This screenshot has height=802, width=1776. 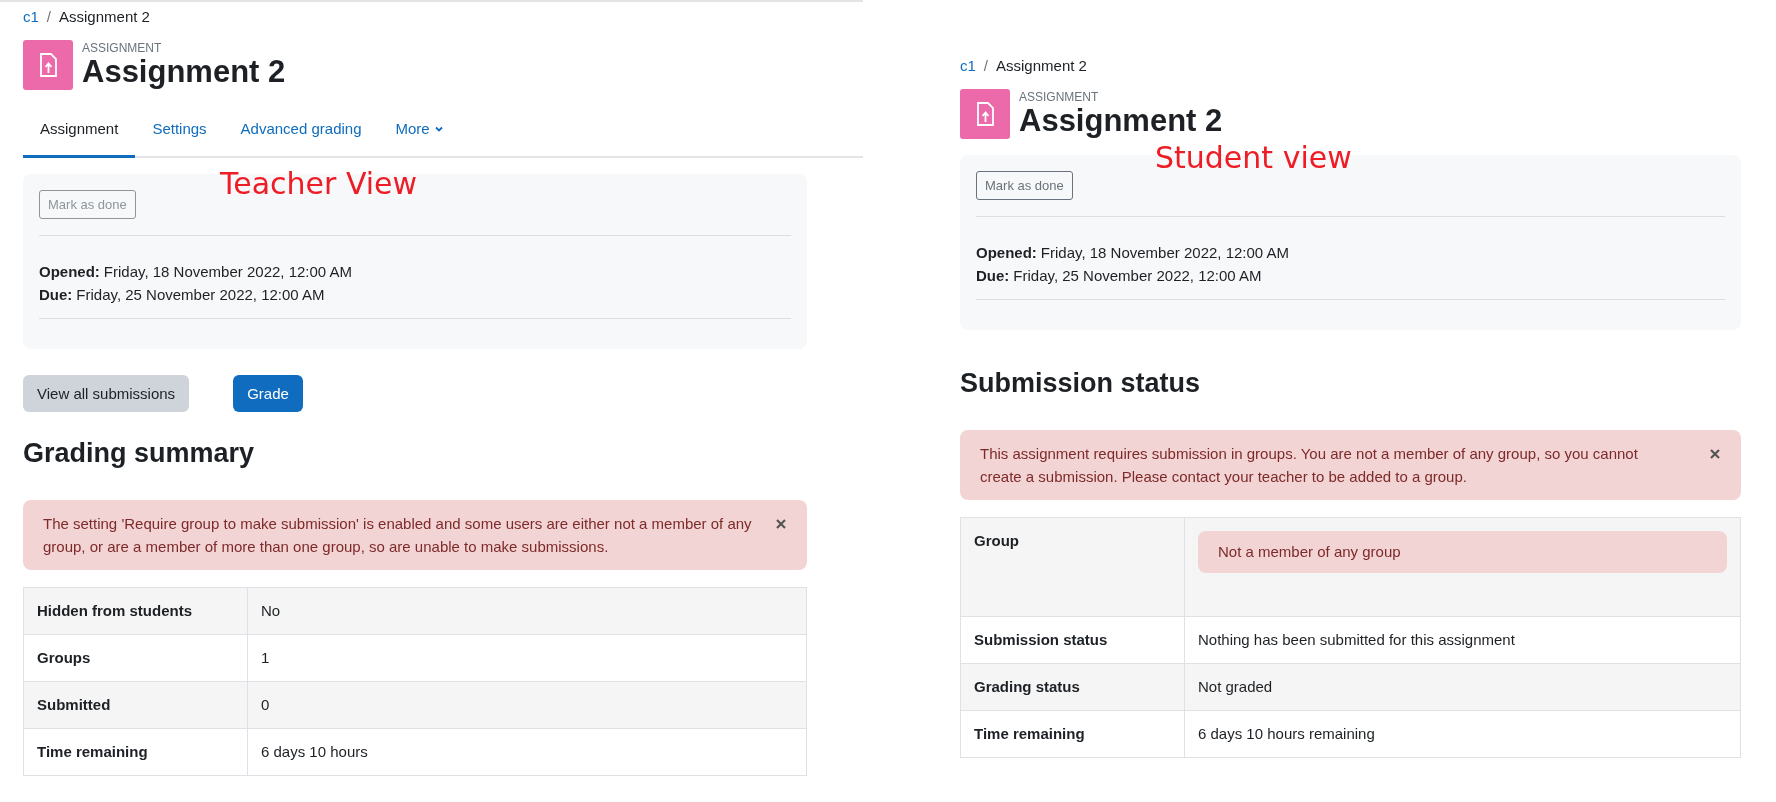 What do you see at coordinates (1462, 640) in the screenshot?
I see `row-value: Nothing has been submitted for this assignment` at bounding box center [1462, 640].